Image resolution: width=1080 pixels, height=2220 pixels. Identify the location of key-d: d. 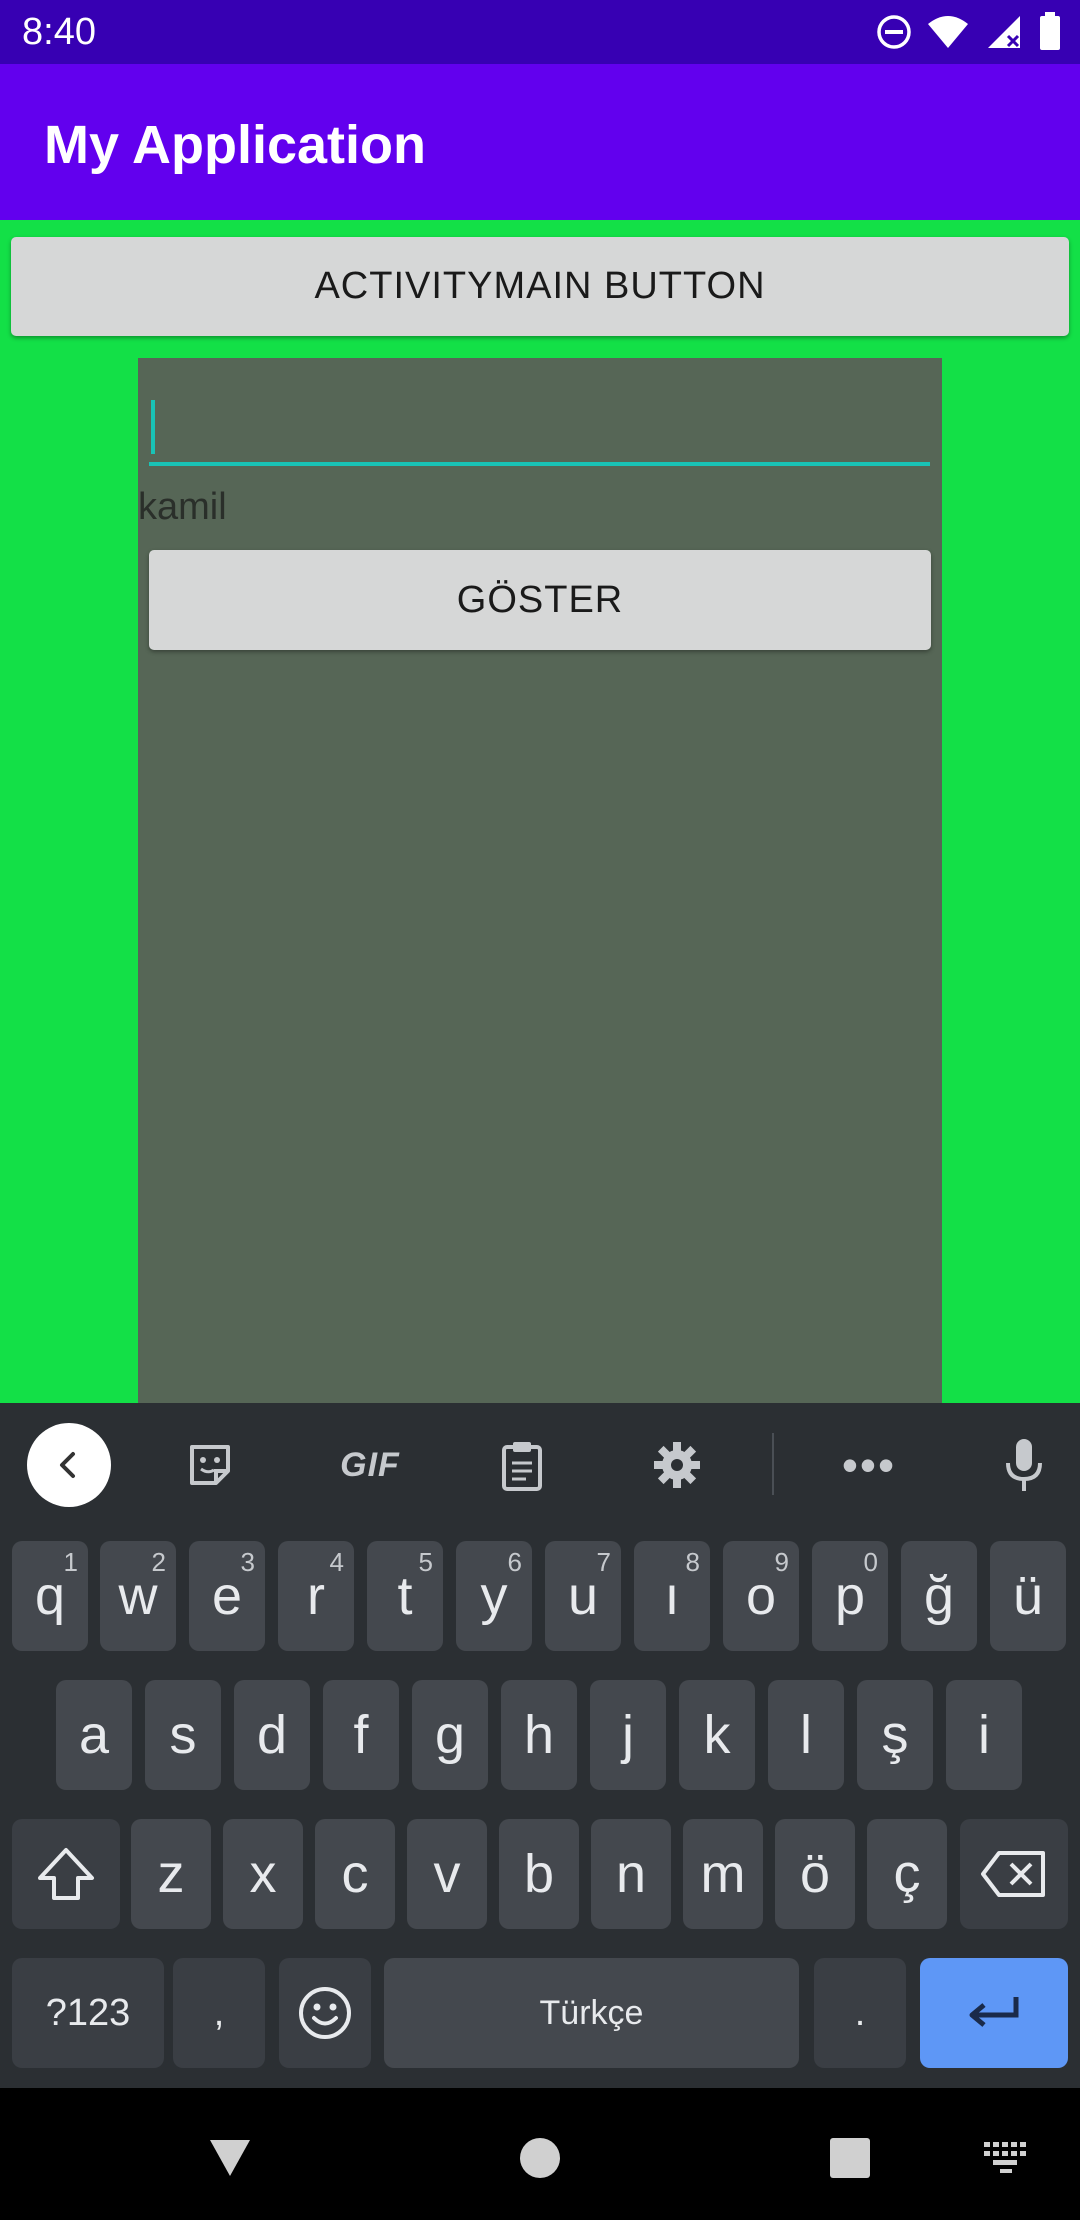
(272, 1735).